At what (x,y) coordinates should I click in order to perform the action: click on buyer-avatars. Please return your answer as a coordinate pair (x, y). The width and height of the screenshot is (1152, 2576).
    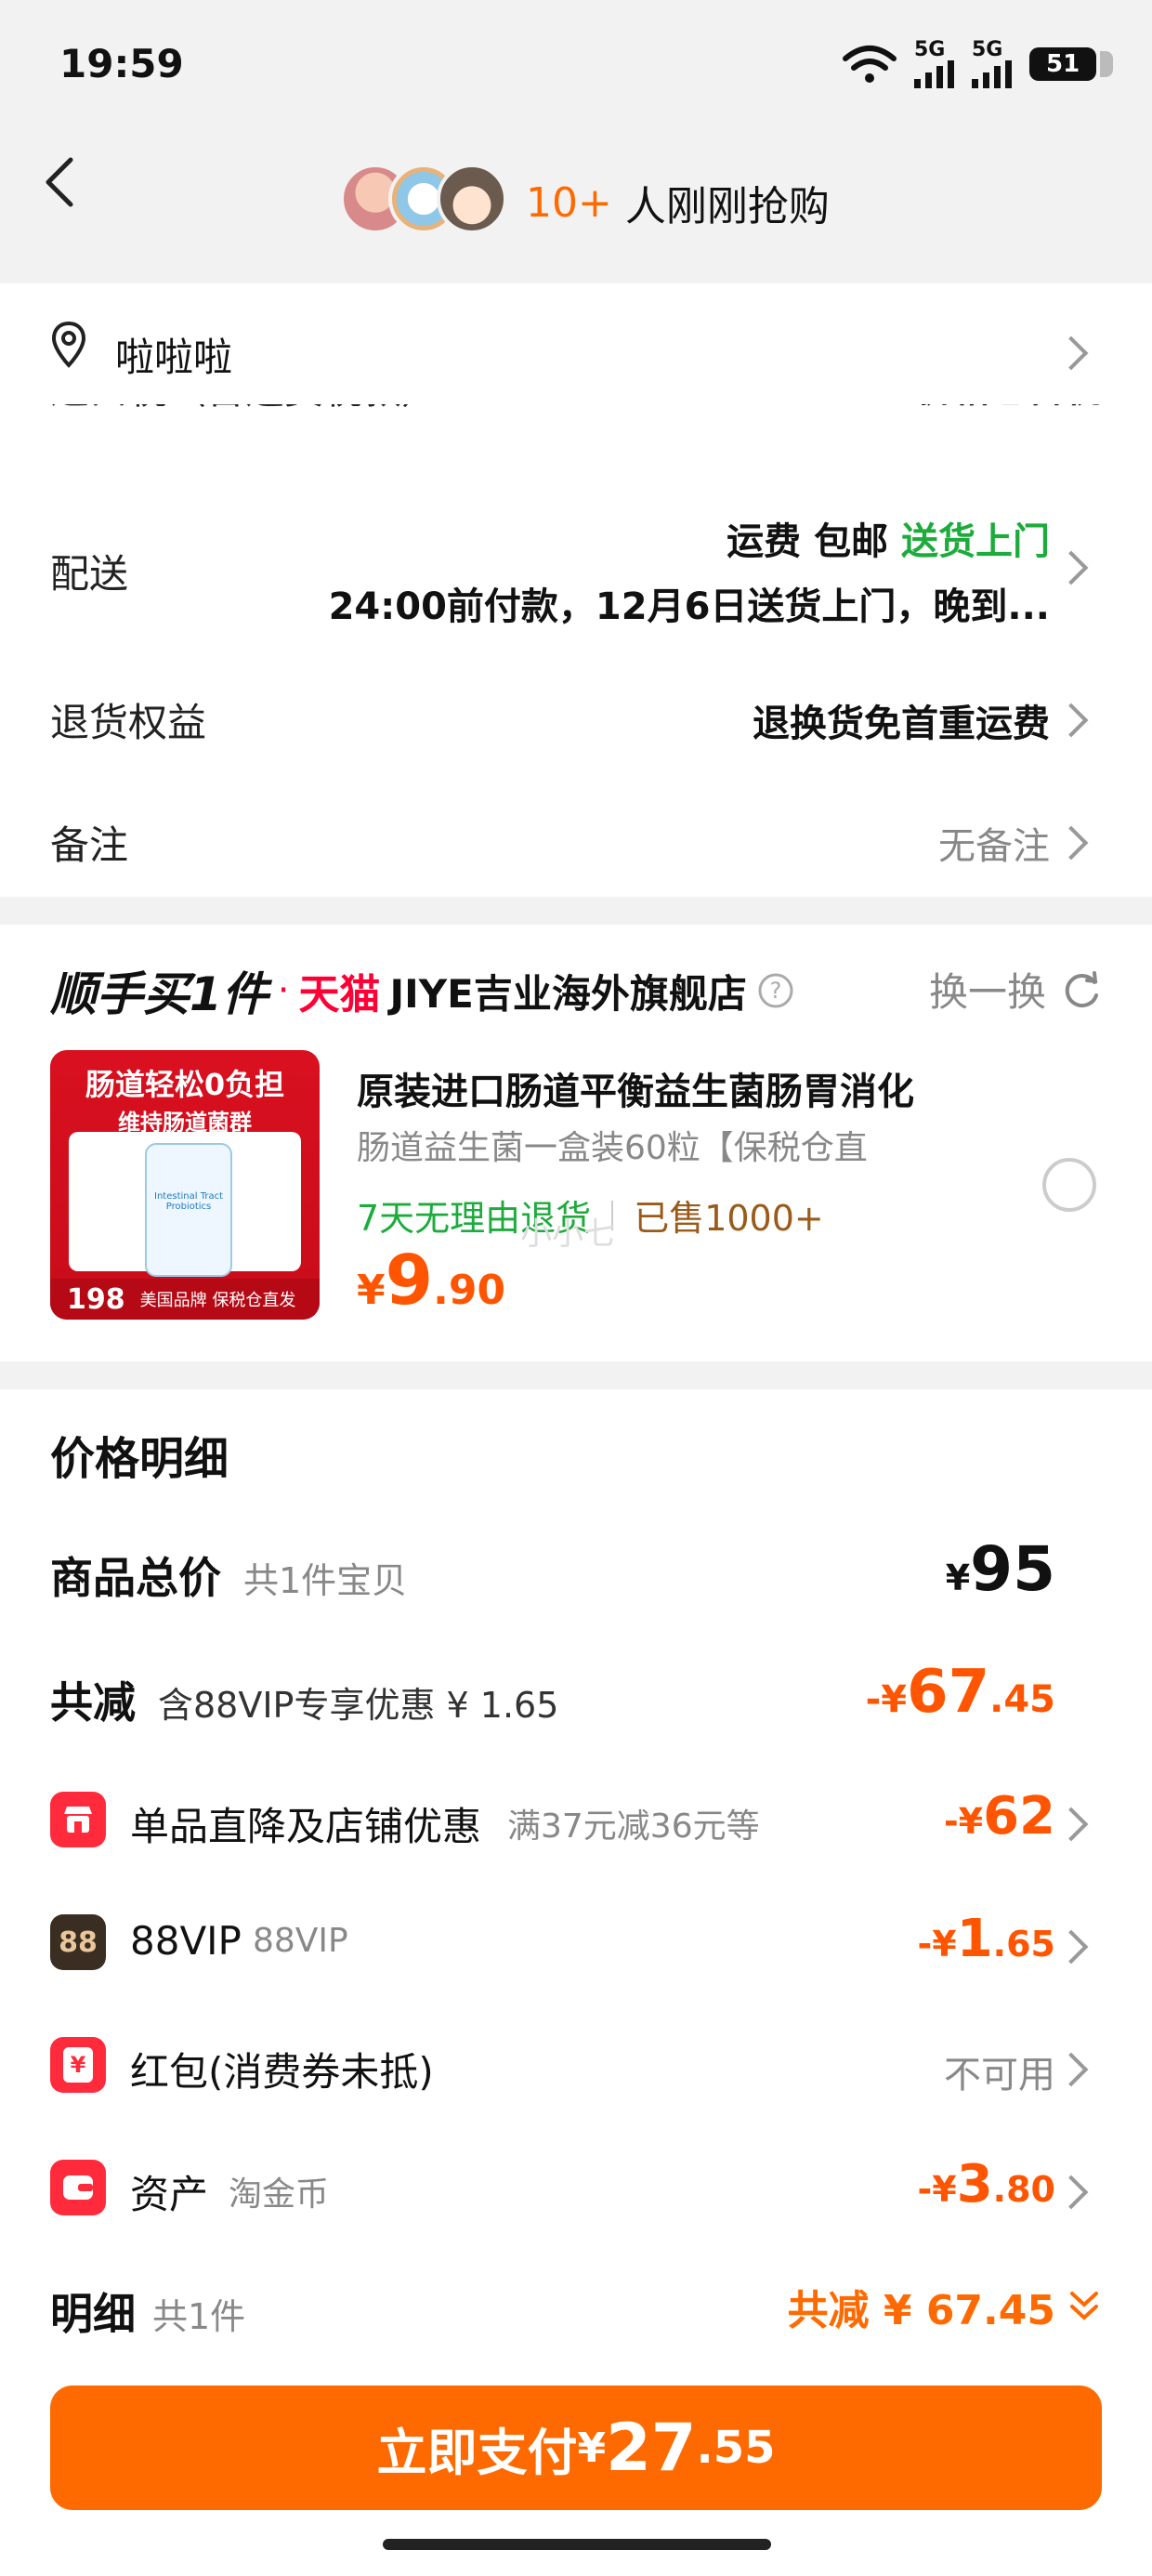
    Looking at the image, I should click on (423, 199).